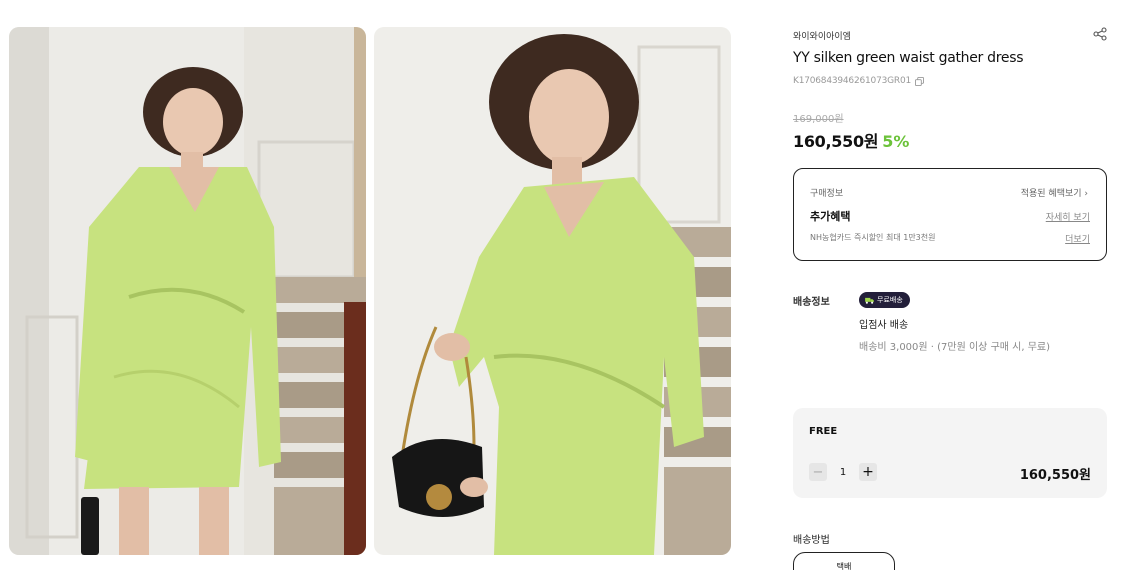  Describe the element at coordinates (950, 453) in the screenshot. I see `selected-option-box: FREE − 1 + 160,550원` at that location.